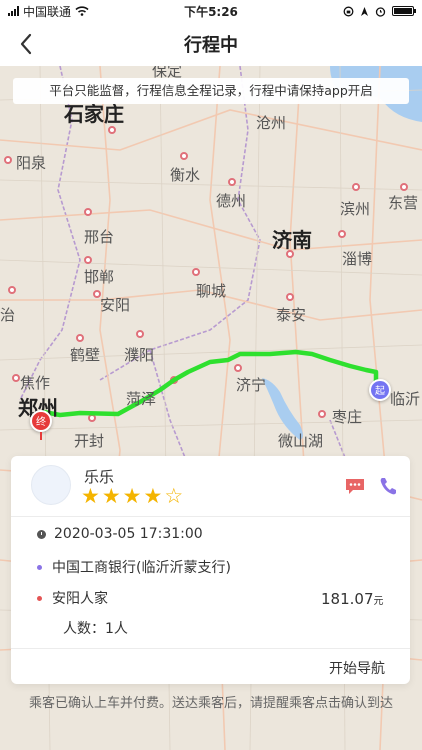  Describe the element at coordinates (301, 441) in the screenshot. I see `city-label: 微山湖` at that location.